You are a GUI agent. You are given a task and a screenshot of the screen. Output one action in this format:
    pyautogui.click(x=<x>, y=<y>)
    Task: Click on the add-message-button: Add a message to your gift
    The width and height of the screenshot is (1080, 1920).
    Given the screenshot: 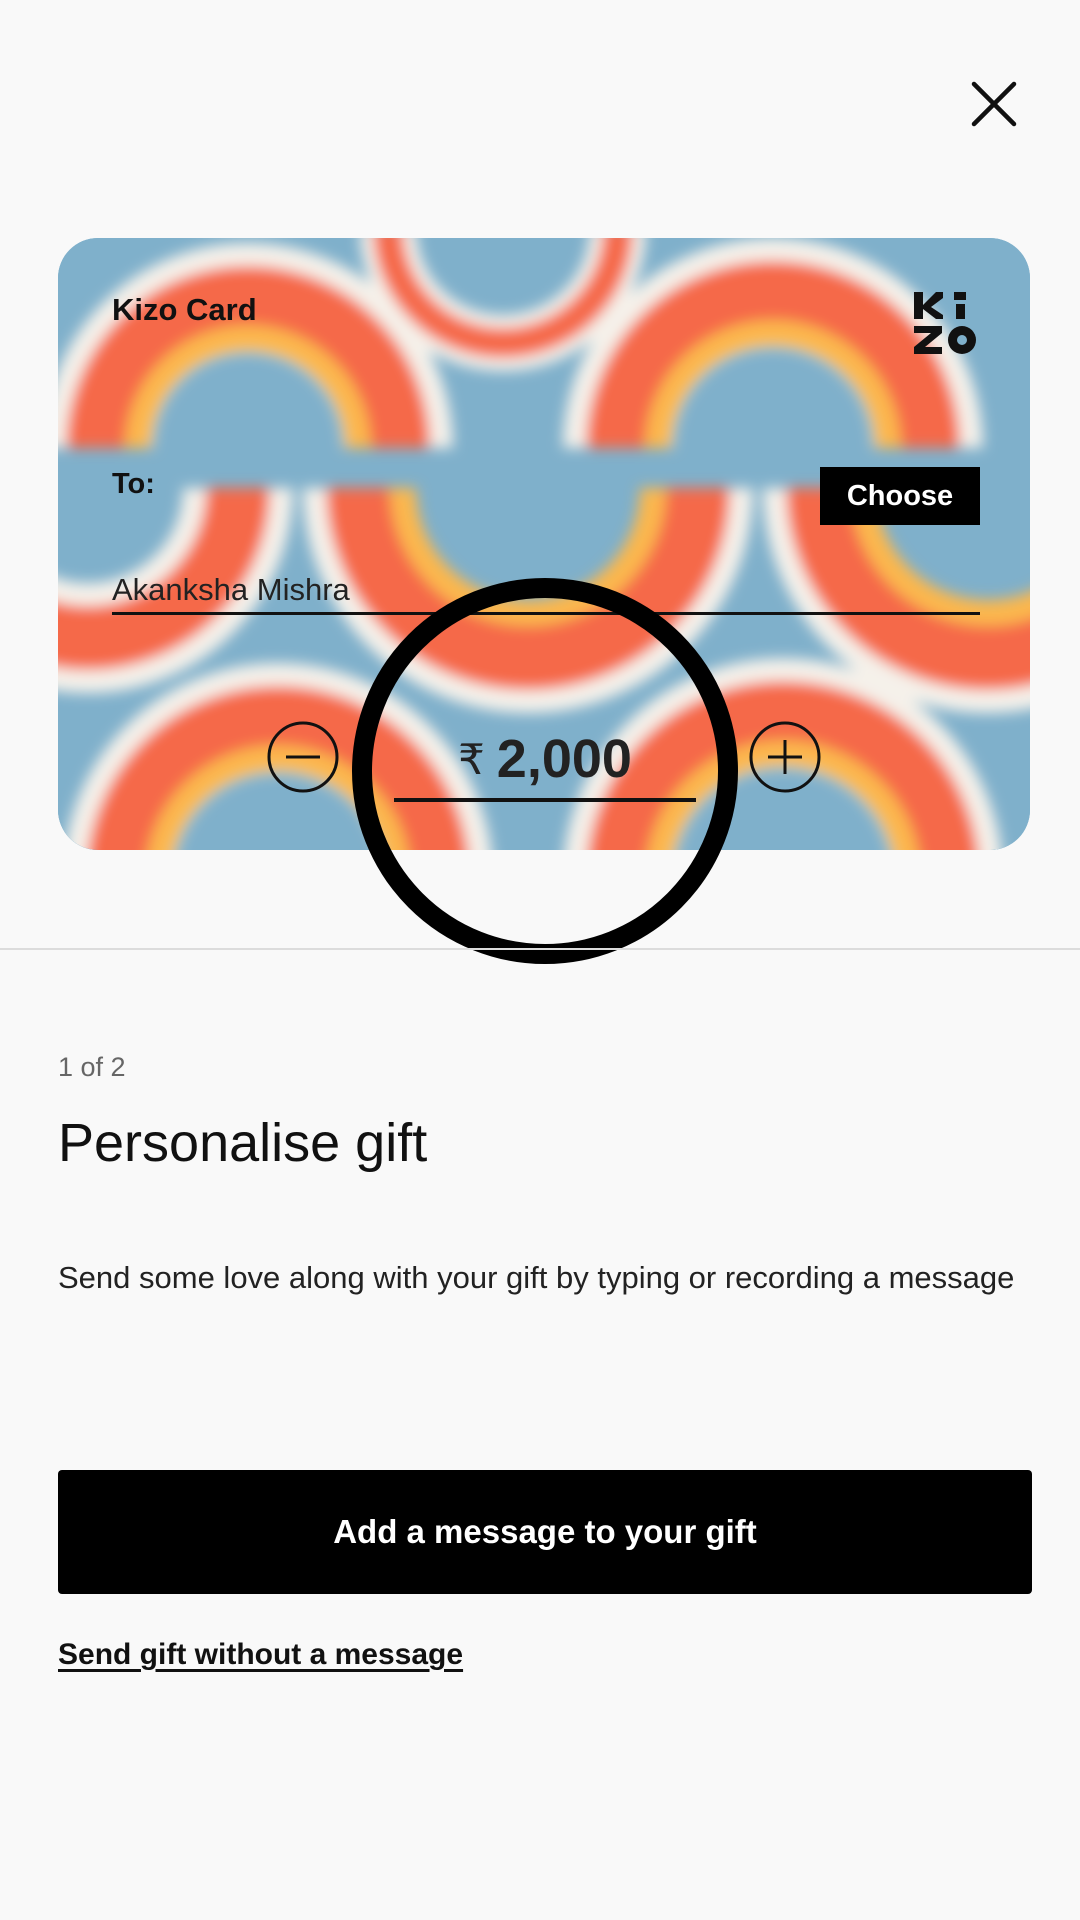 What is the action you would take?
    pyautogui.click(x=545, y=1532)
    